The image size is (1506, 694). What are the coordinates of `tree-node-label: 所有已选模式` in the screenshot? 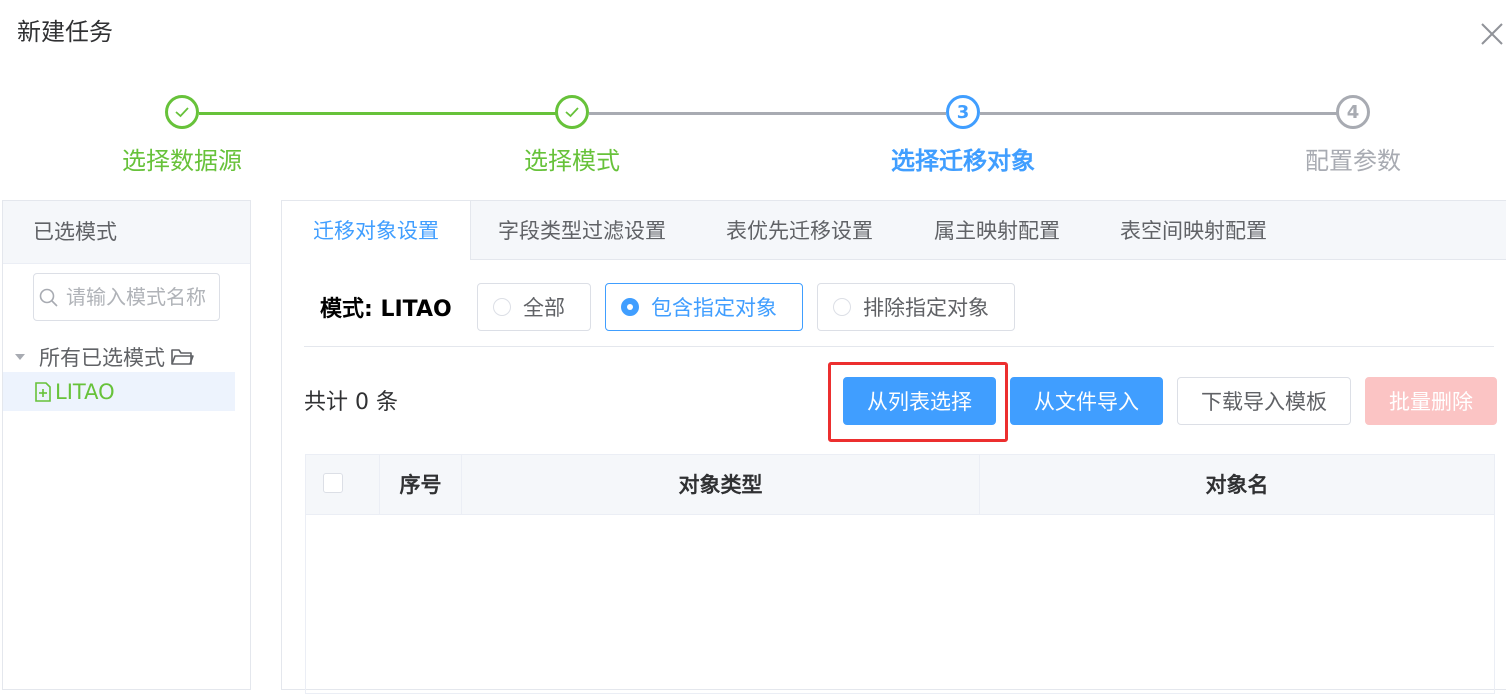 It's located at (102, 358).